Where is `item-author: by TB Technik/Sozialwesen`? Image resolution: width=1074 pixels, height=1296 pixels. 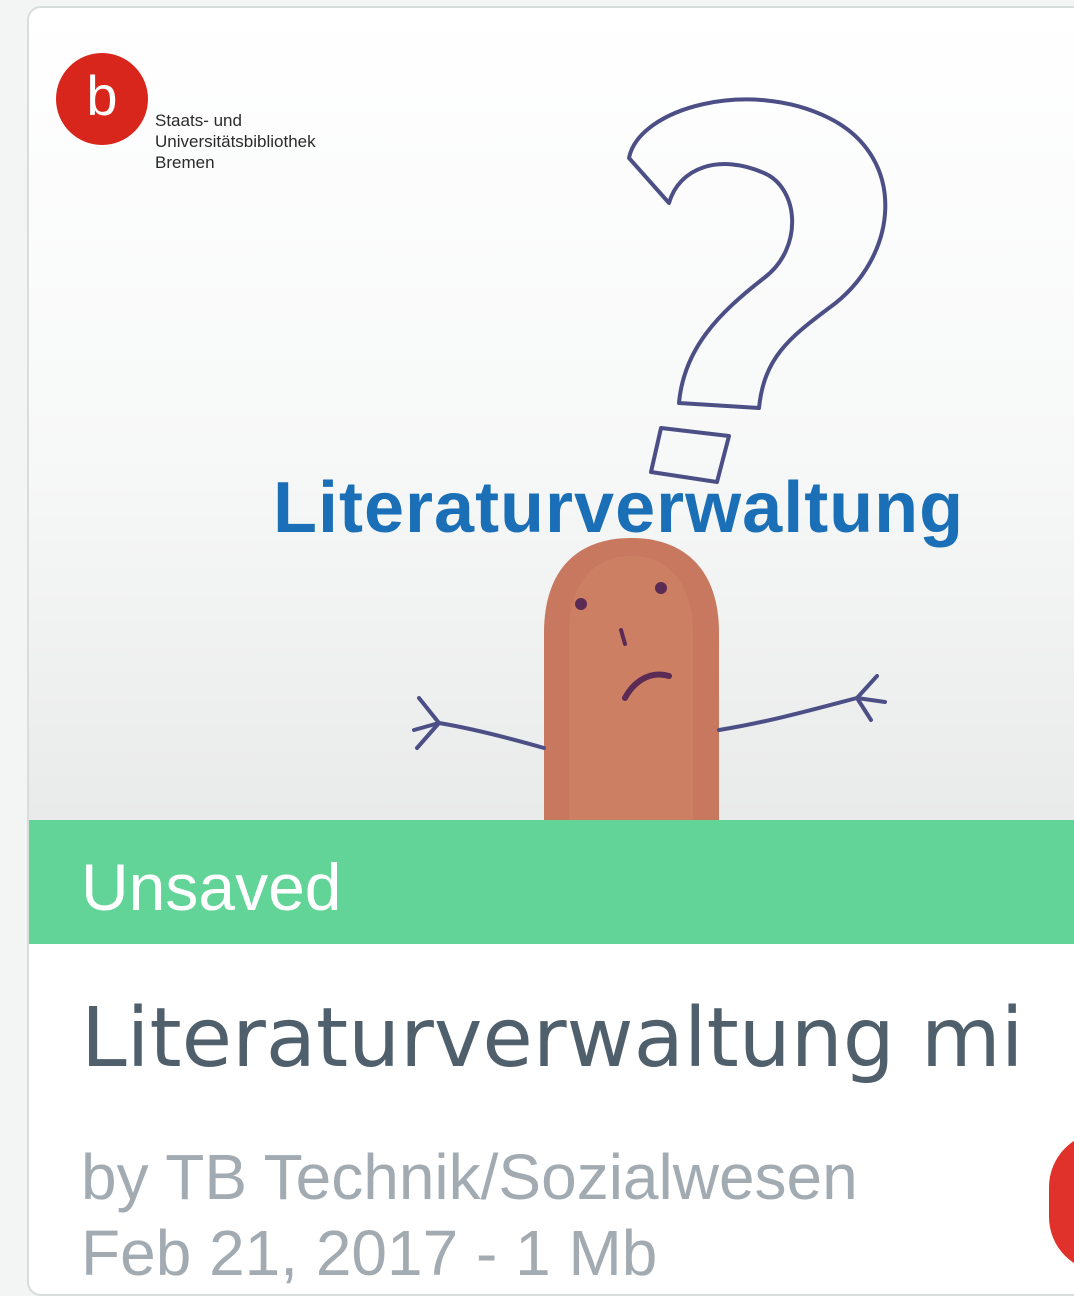
item-author: by TB Technik/Sozialwesen is located at coordinates (469, 1177).